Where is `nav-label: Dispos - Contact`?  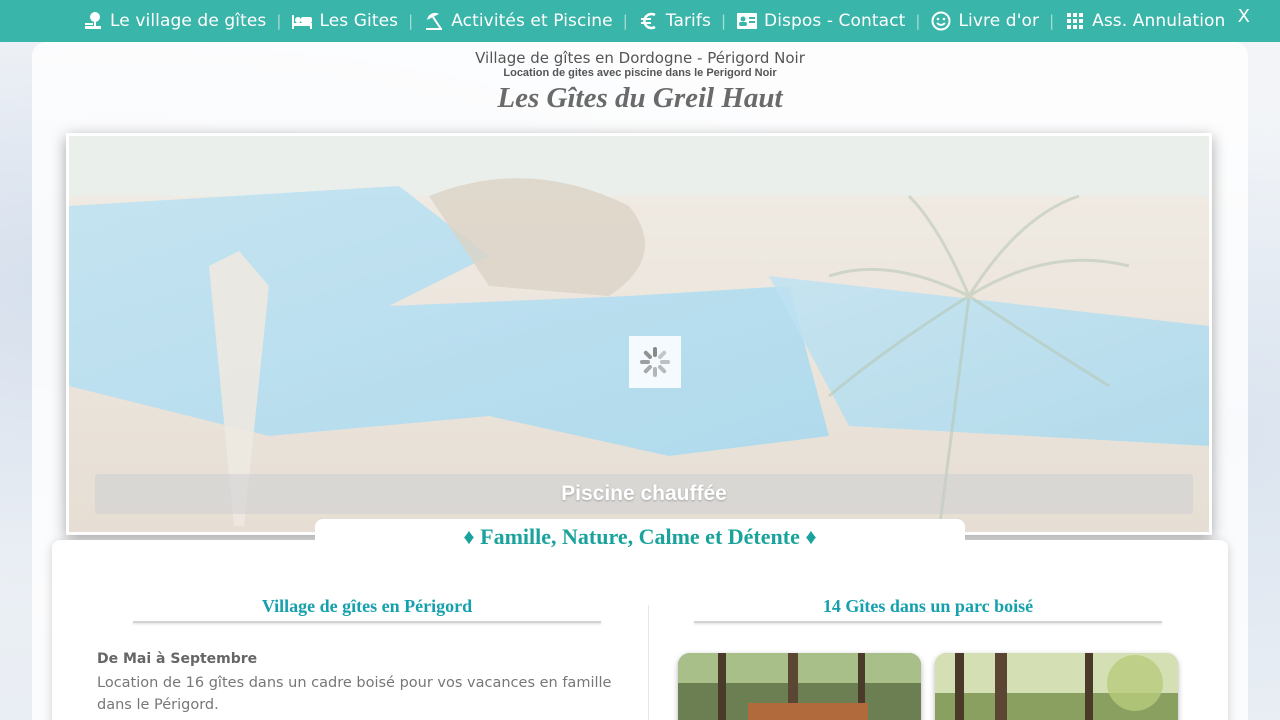
nav-label: Dispos - Contact is located at coordinates (835, 21).